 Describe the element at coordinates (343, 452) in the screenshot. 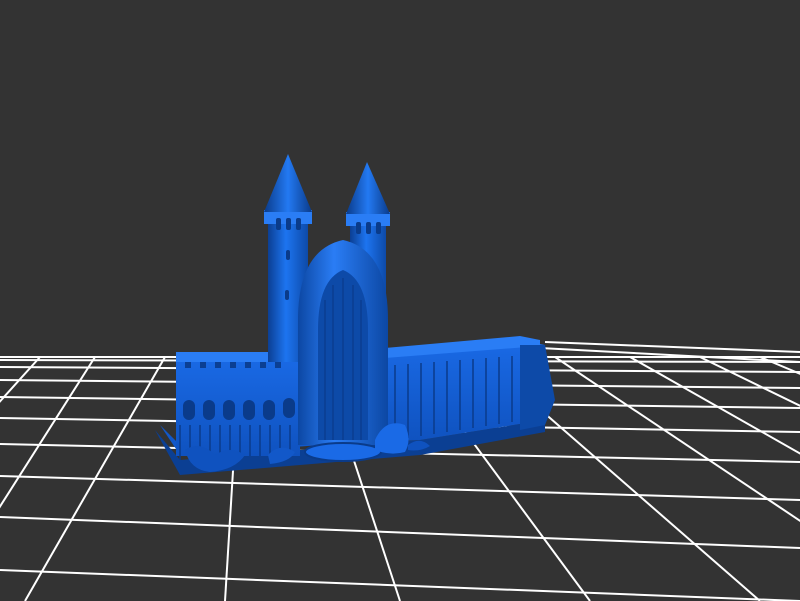

I see `fountain` at that location.